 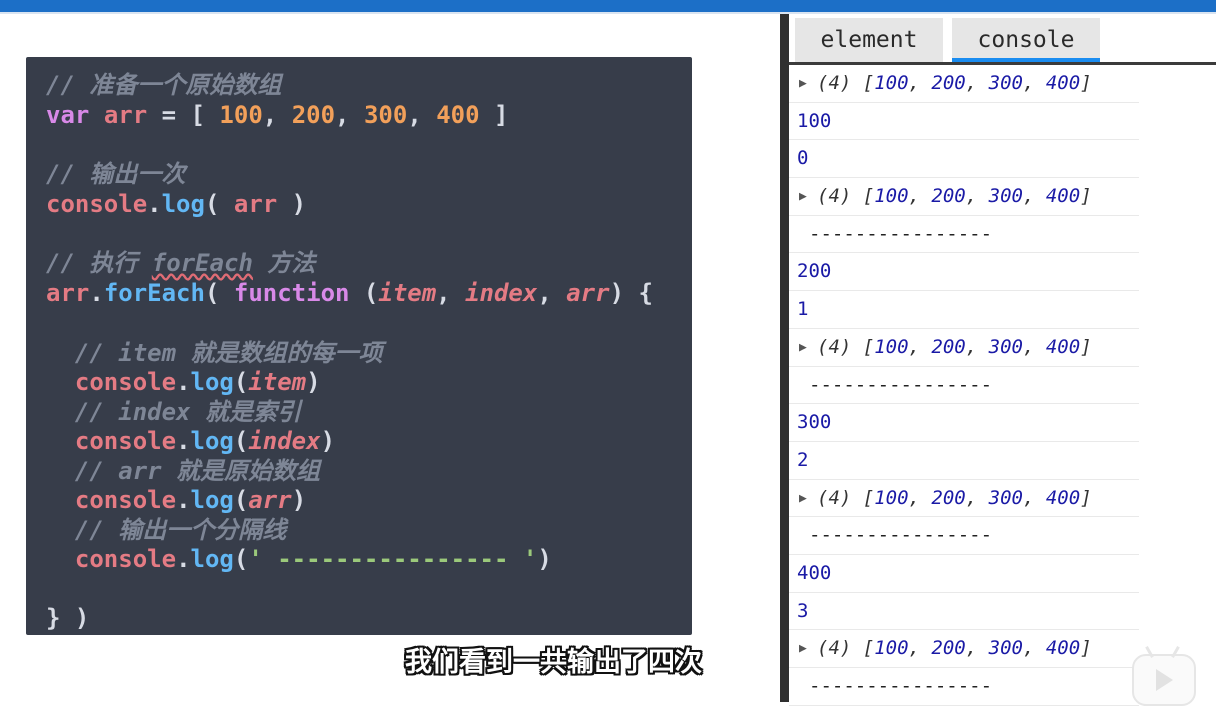 I want to click on code-line-log-separator: console.log(' ---------------- '), so click(x=313, y=559).